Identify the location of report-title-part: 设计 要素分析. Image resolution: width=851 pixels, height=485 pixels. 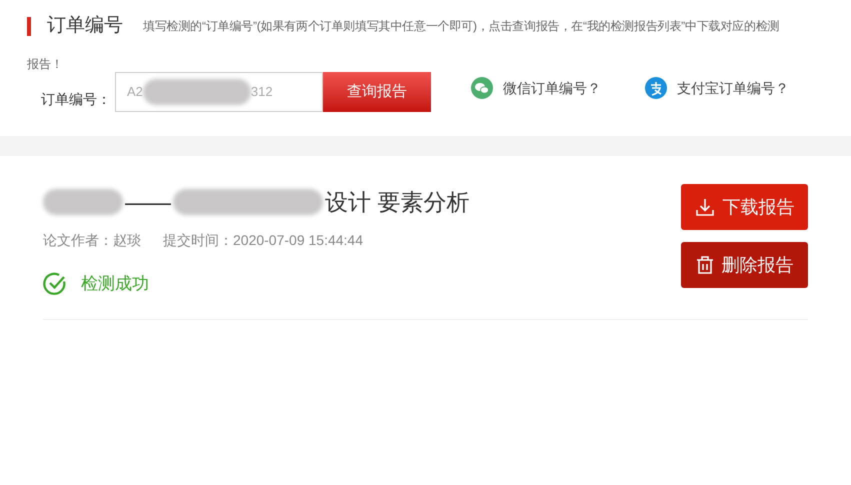
(397, 202).